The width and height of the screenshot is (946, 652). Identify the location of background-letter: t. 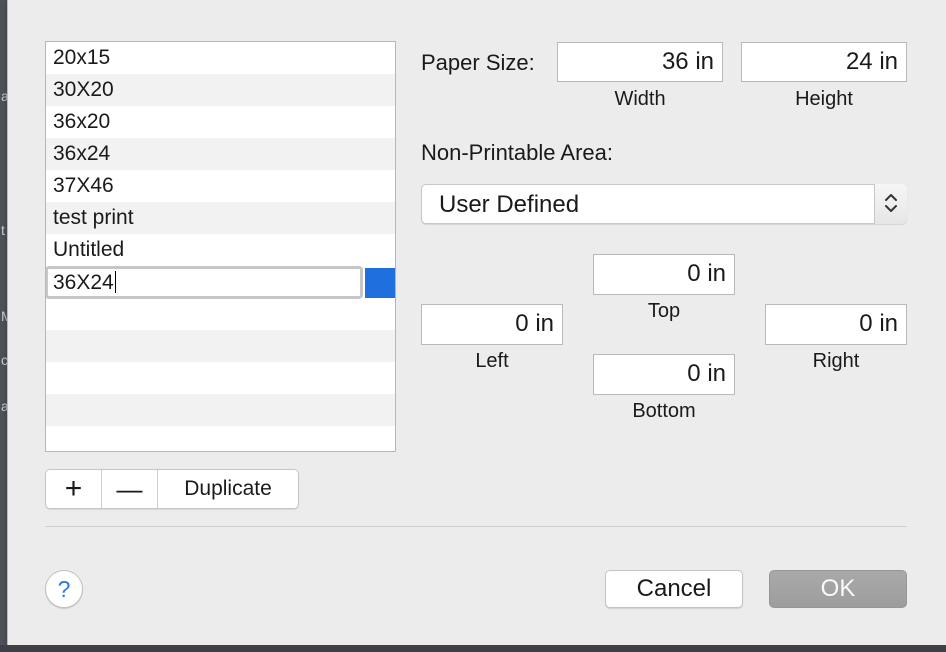
(3, 230).